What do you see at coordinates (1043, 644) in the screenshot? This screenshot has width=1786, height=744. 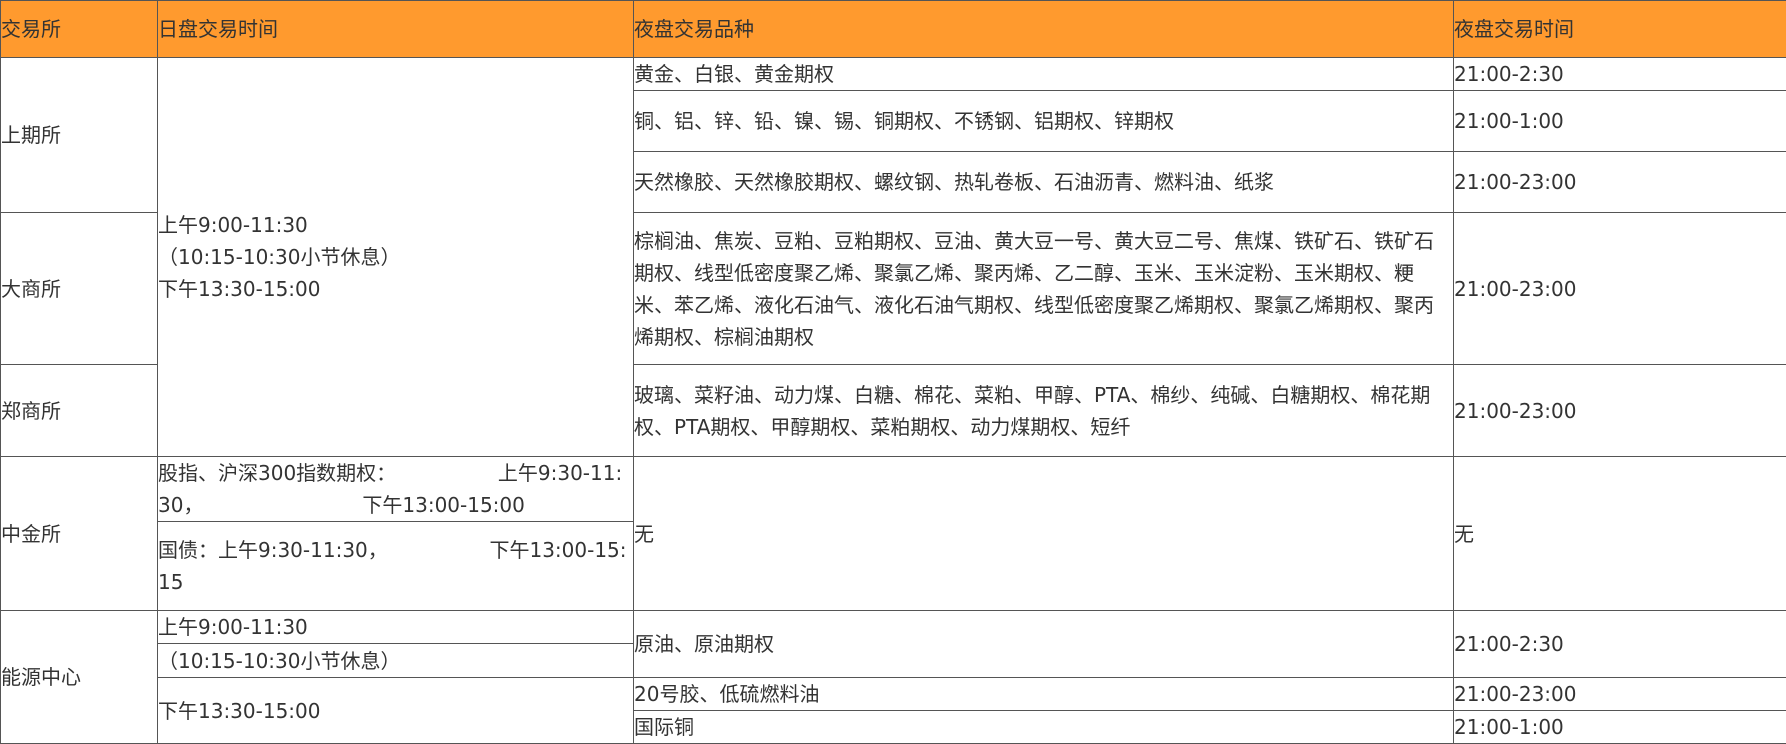 I see `night-products-cell: 原油、原油期权` at bounding box center [1043, 644].